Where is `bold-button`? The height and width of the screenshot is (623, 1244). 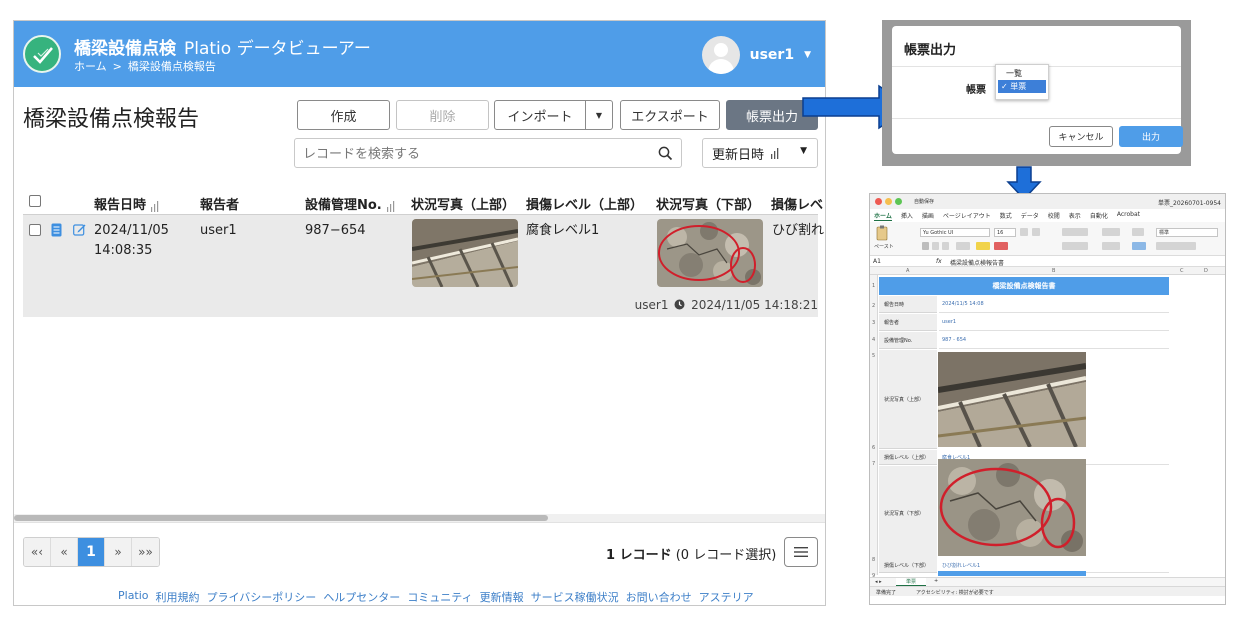
bold-button is located at coordinates (925, 246).